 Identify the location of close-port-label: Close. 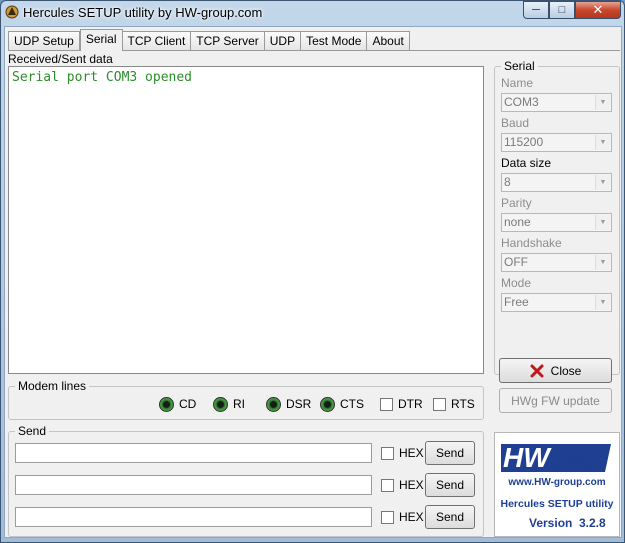
(566, 370).